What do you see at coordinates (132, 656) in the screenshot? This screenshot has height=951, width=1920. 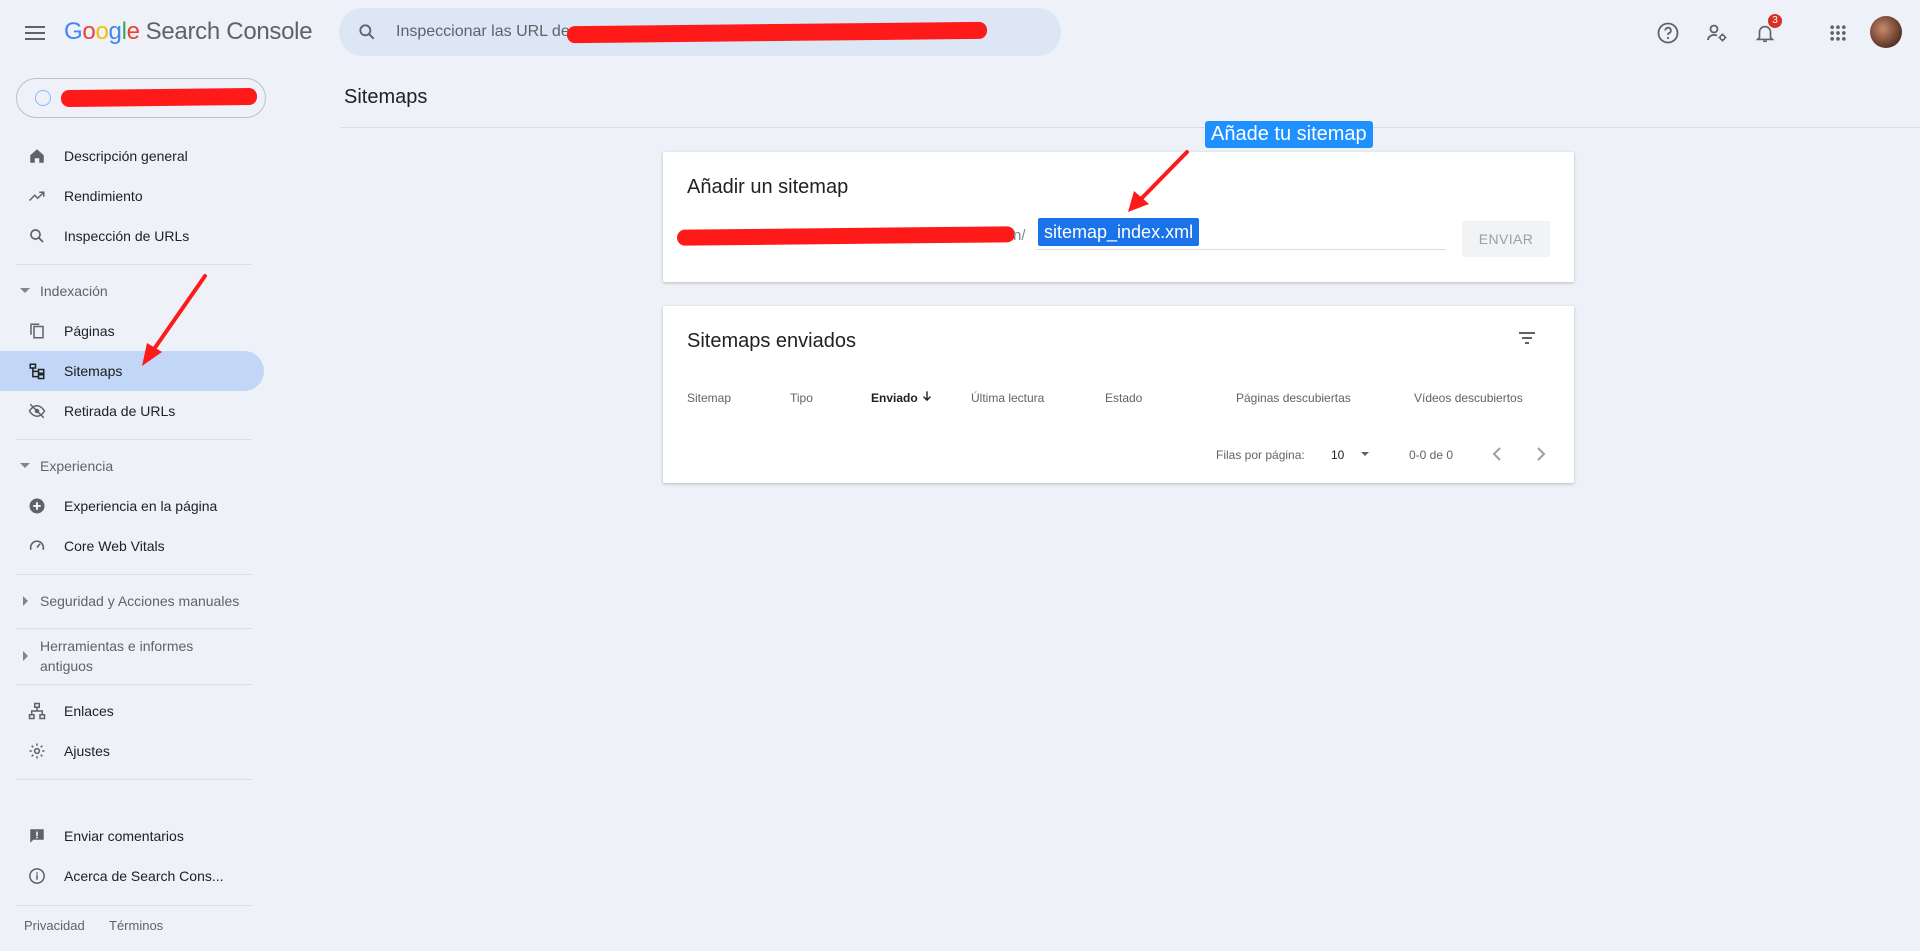 I see `section-legacy-tools: Herramientas e informes antiguos` at bounding box center [132, 656].